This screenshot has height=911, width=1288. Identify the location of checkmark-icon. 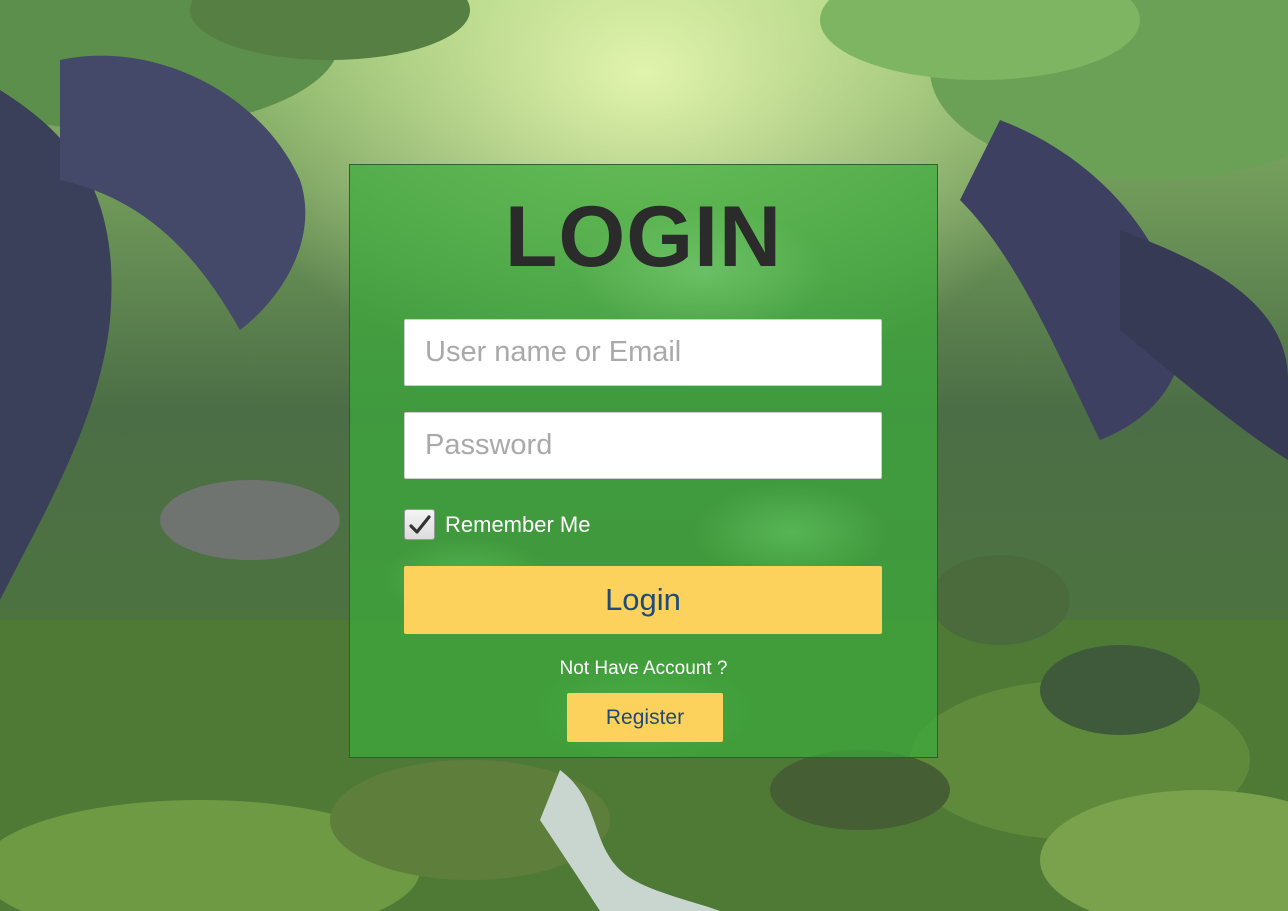
(419, 524).